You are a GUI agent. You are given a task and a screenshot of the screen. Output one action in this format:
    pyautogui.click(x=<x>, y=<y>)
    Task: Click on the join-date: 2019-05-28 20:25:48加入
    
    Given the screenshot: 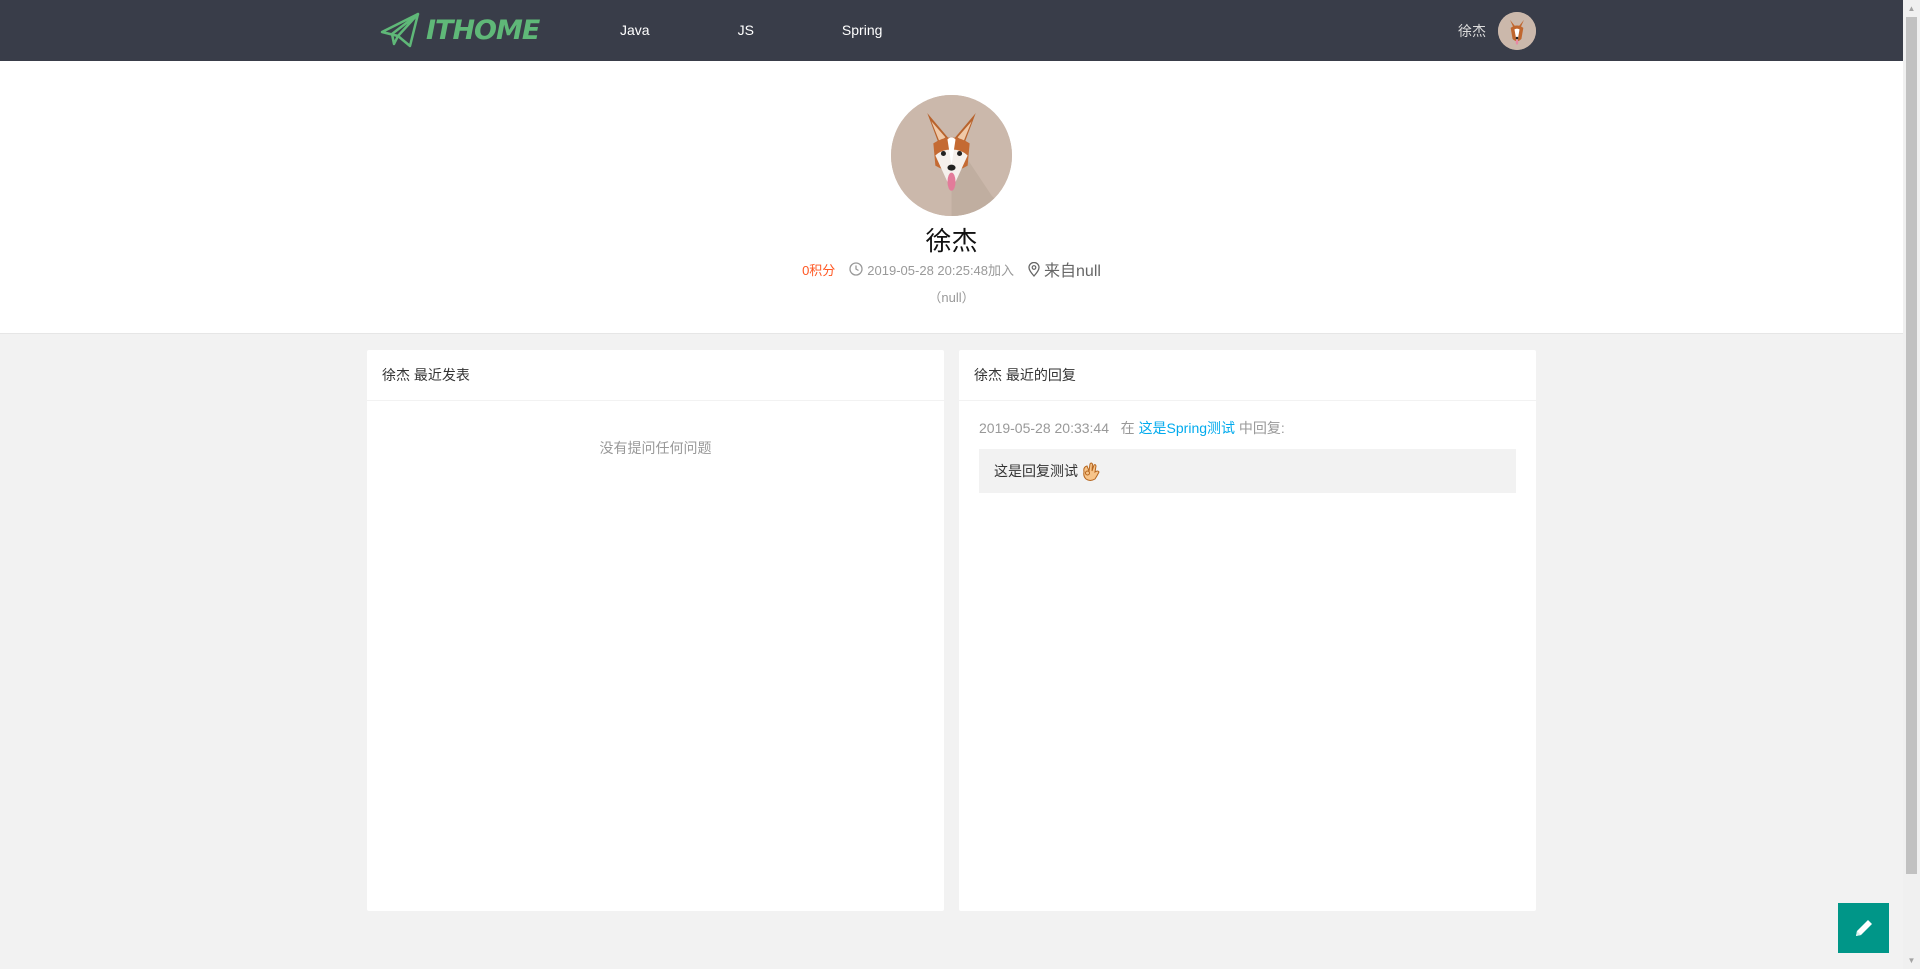 What is the action you would take?
    pyautogui.click(x=931, y=269)
    